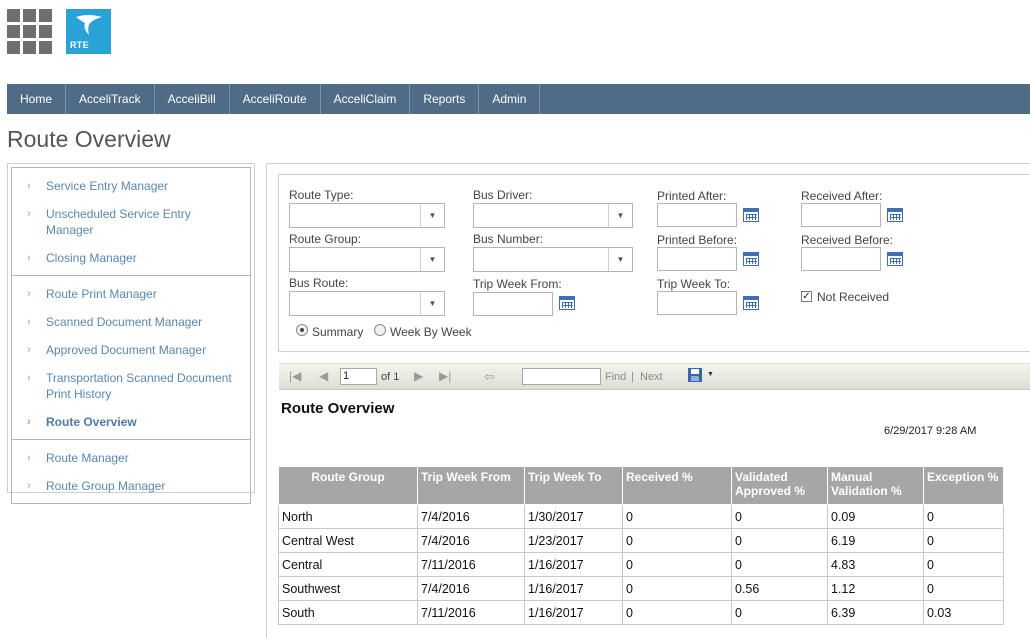  I want to click on trip-week-to-input, so click(697, 303).